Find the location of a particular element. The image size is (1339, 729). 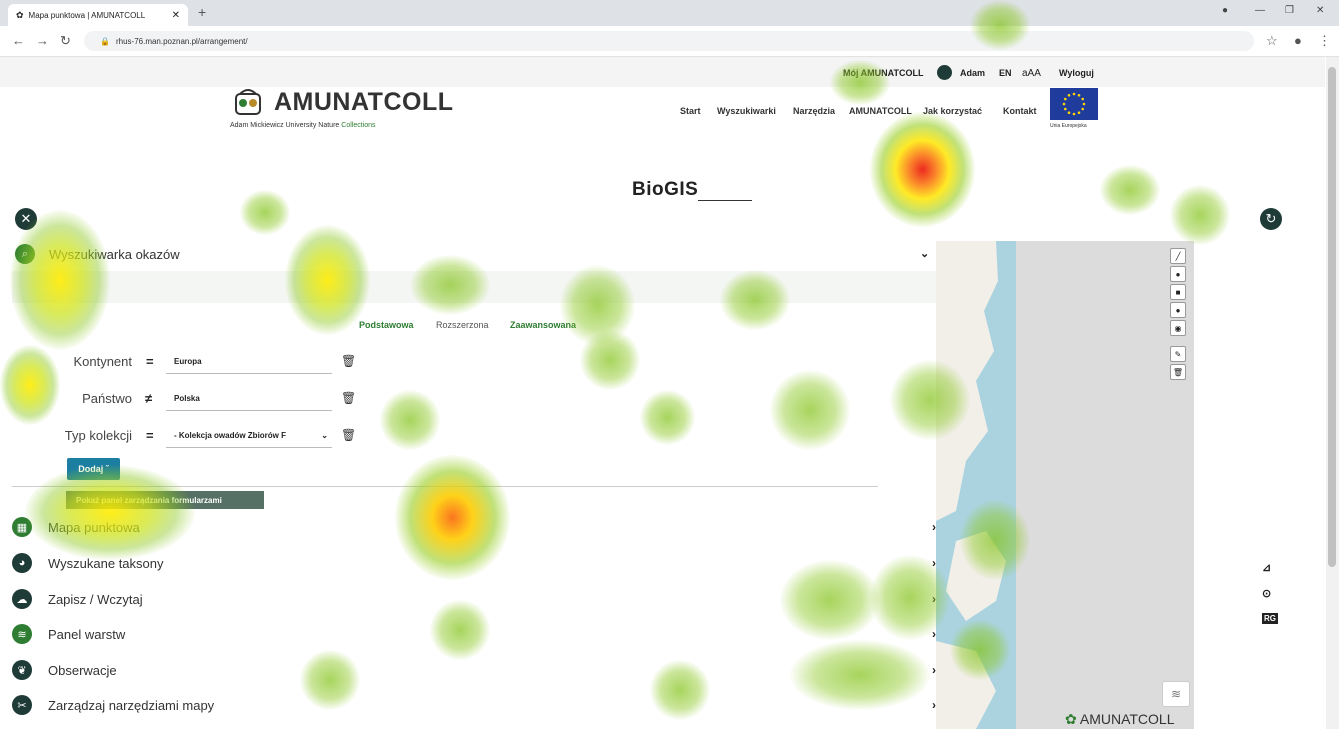

browser-profile-icon: ● is located at coordinates (1225, 10).